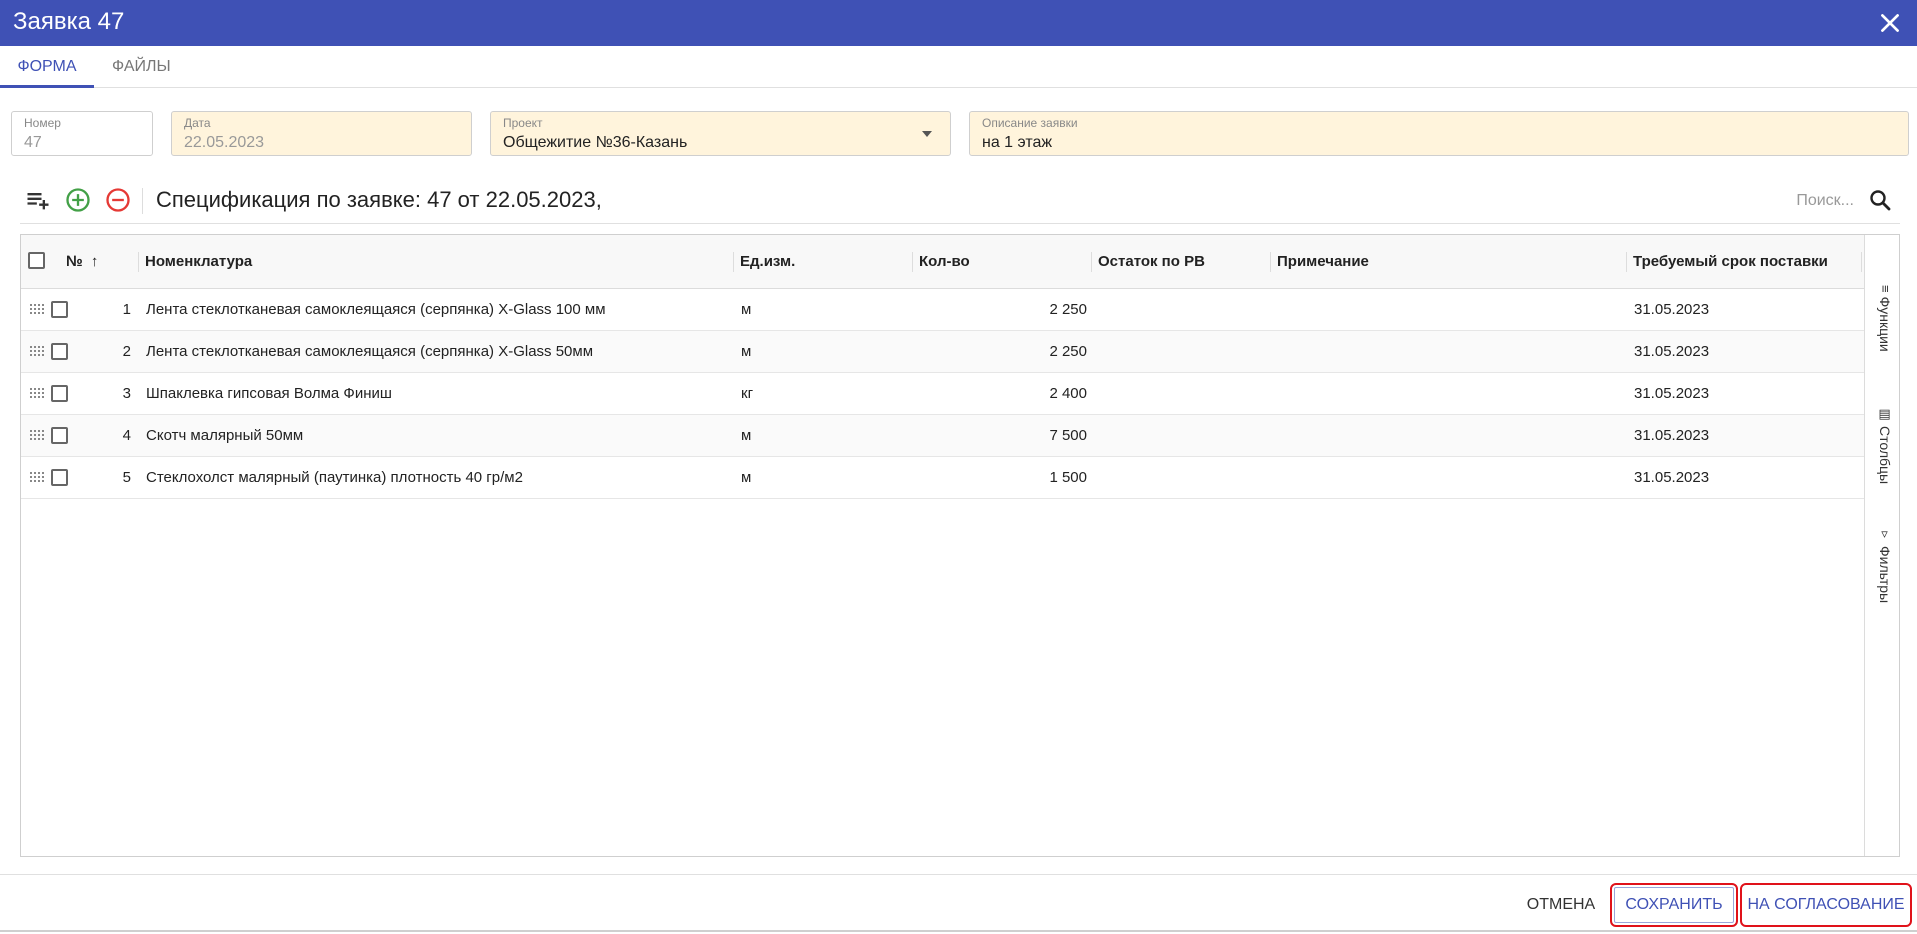  I want to click on grid-side-panel: ≡ Функции ▤ Столбцы ▿ Фильтры, so click(1881, 545).